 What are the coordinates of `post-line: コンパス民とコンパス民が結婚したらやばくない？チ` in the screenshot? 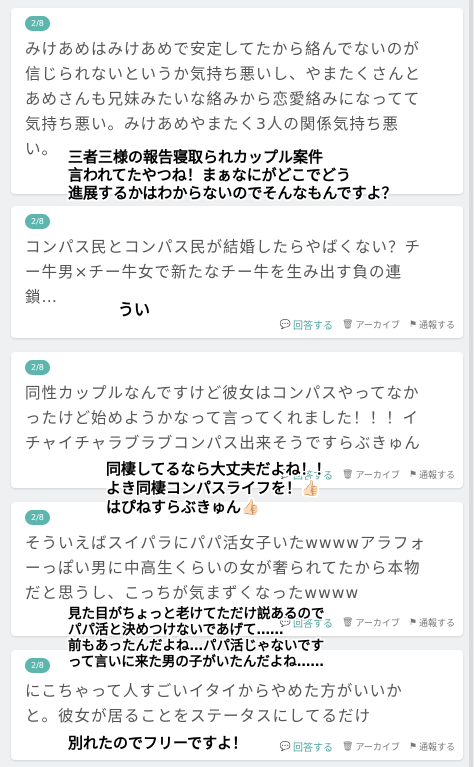 It's located at (223, 247).